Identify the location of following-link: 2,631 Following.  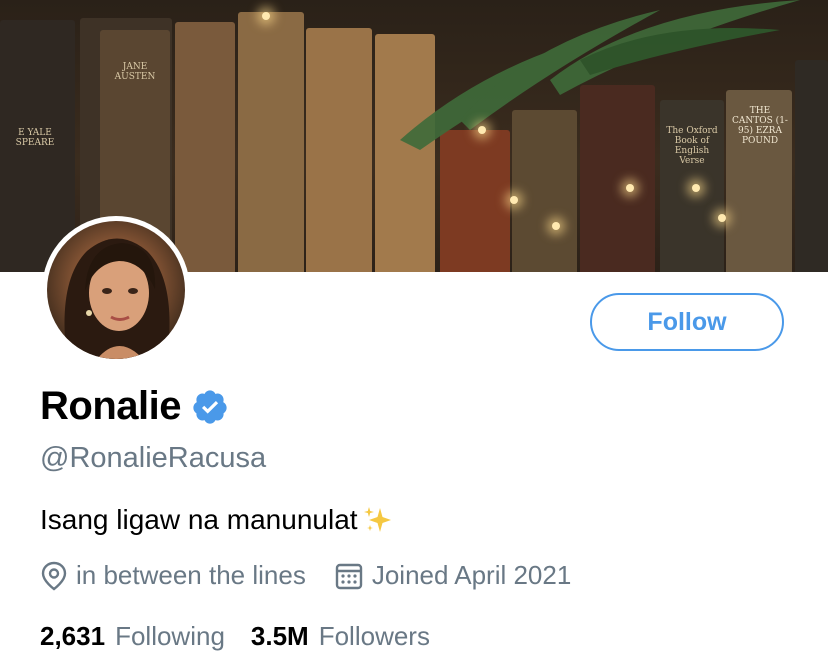
(132, 636).